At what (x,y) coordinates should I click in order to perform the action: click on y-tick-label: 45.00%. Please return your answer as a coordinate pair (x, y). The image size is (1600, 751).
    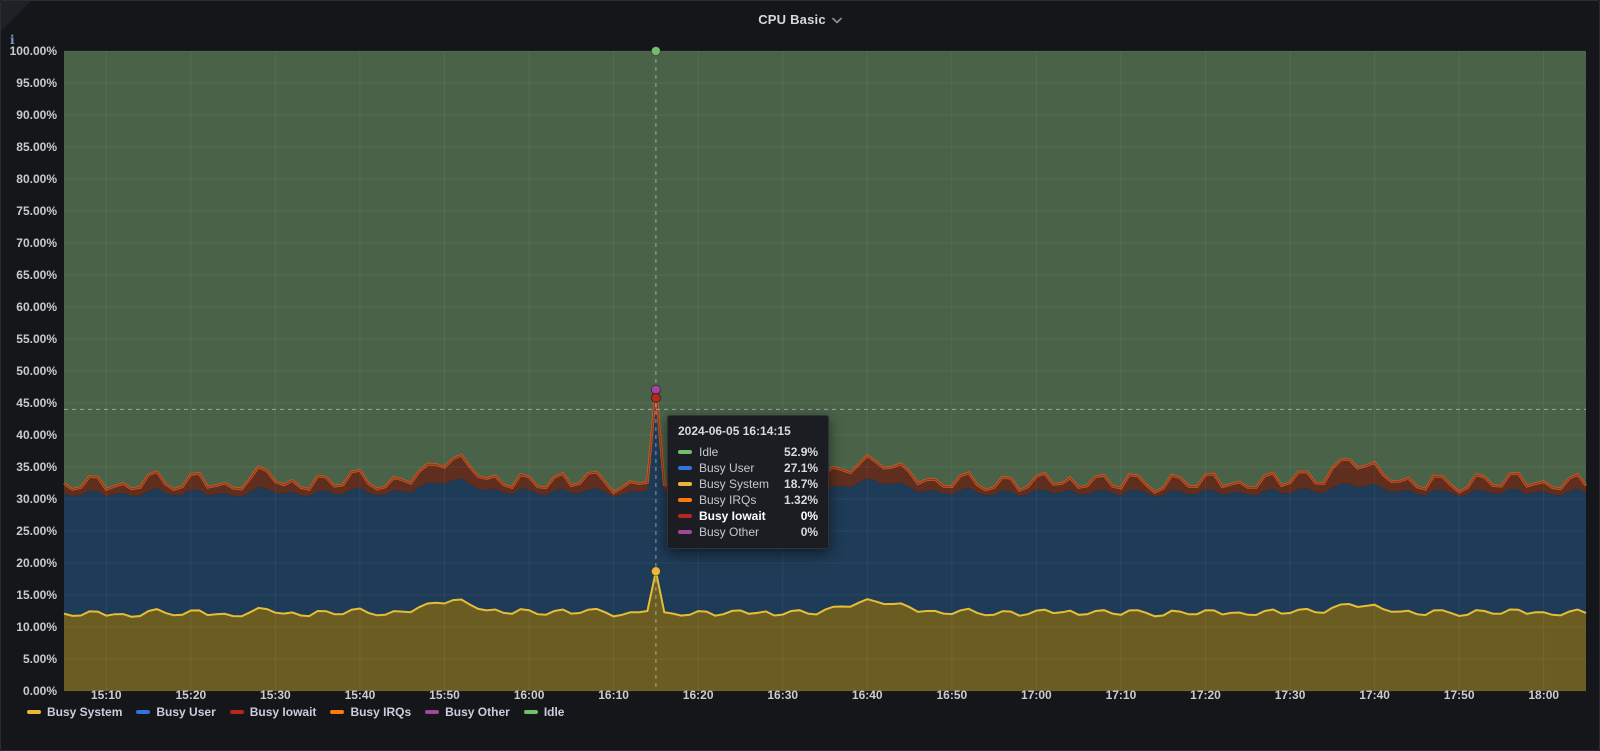
    Looking at the image, I should click on (36, 403).